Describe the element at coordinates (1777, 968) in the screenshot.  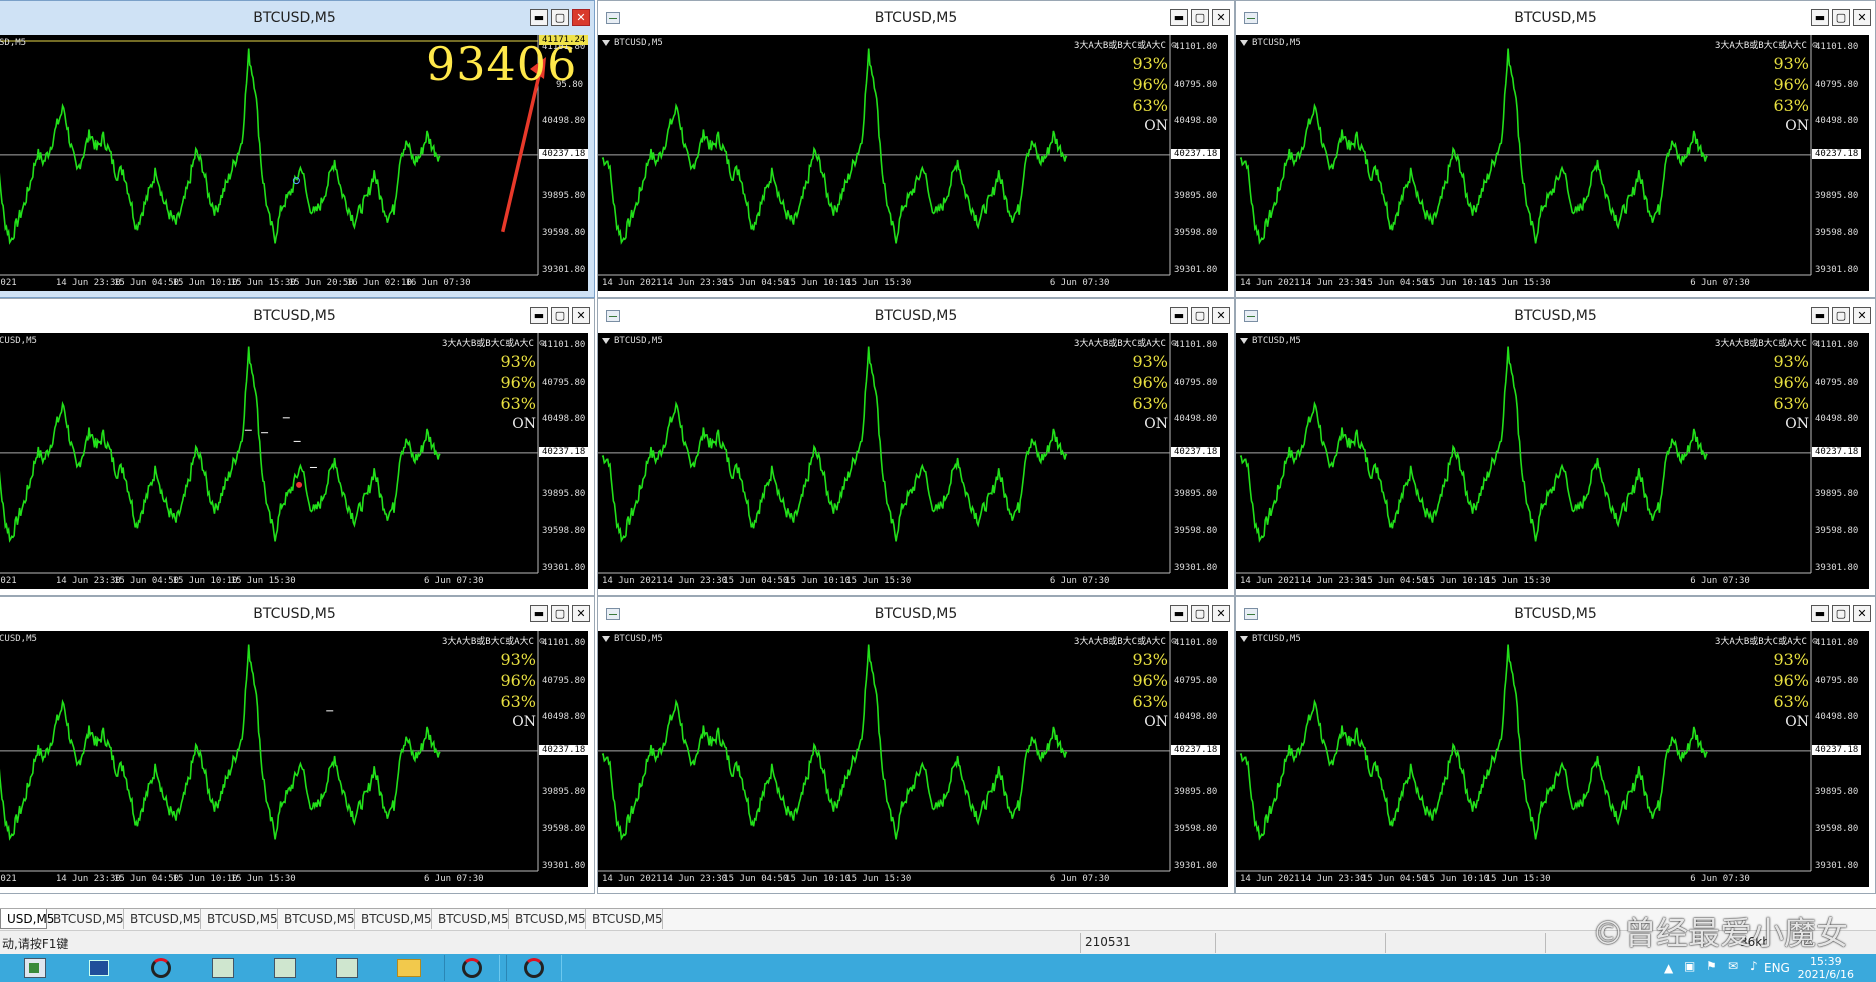
I see `language-indicator: ENG` at that location.